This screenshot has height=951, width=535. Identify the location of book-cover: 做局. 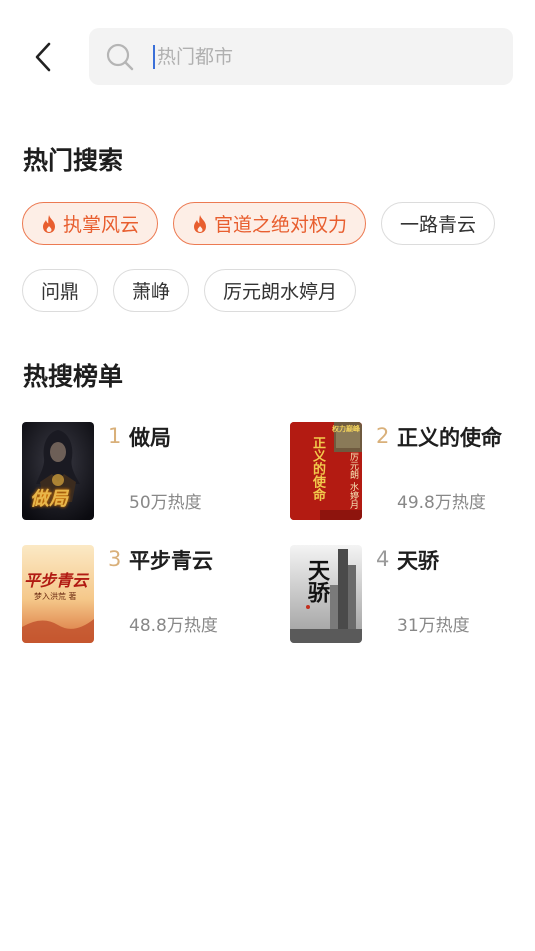
(58, 471).